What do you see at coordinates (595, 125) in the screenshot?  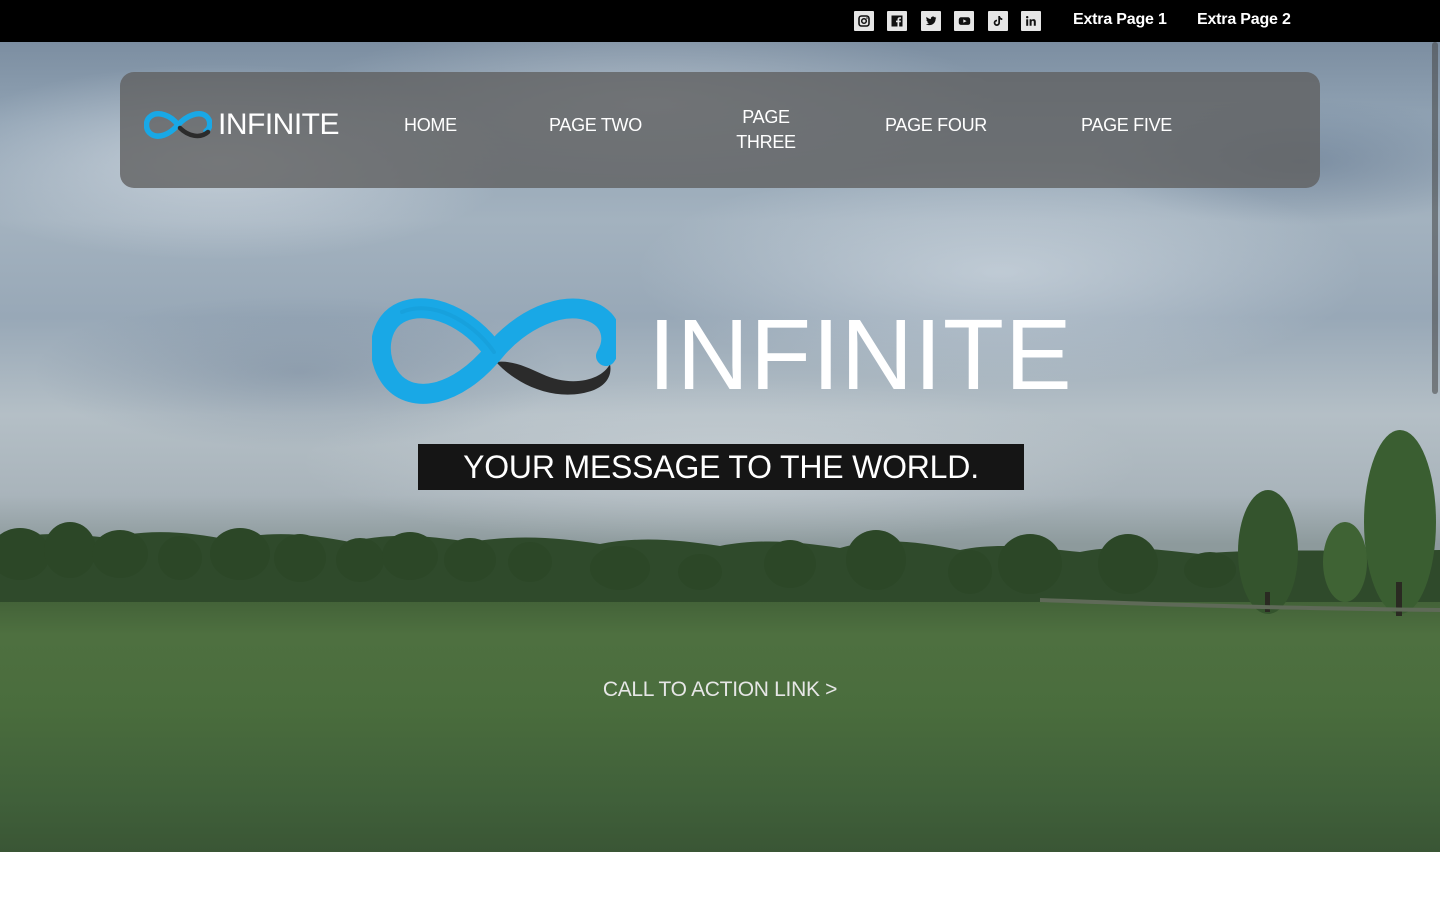 I see `nav-item-page-two: PAGE TWO` at bounding box center [595, 125].